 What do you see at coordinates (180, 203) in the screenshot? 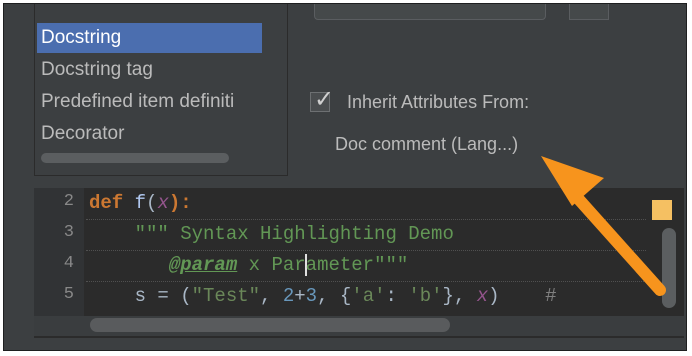
I see `paren-token: ):` at bounding box center [180, 203].